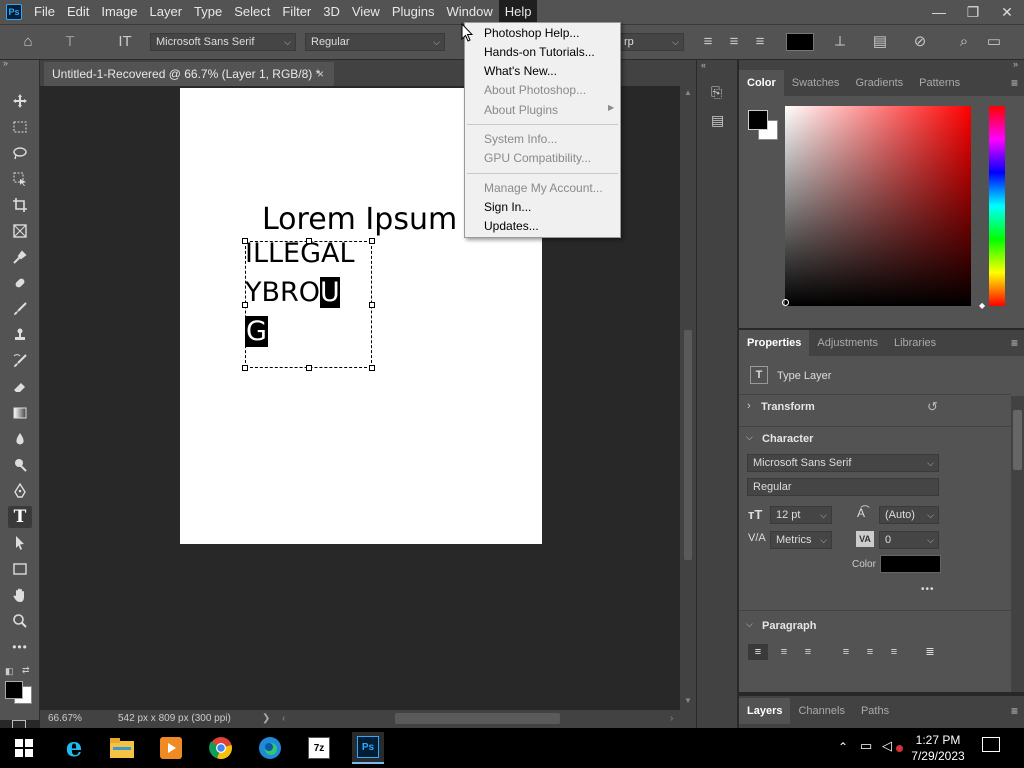 The width and height of the screenshot is (1024, 768). Describe the element at coordinates (878, 206) in the screenshot. I see `color-field` at that location.